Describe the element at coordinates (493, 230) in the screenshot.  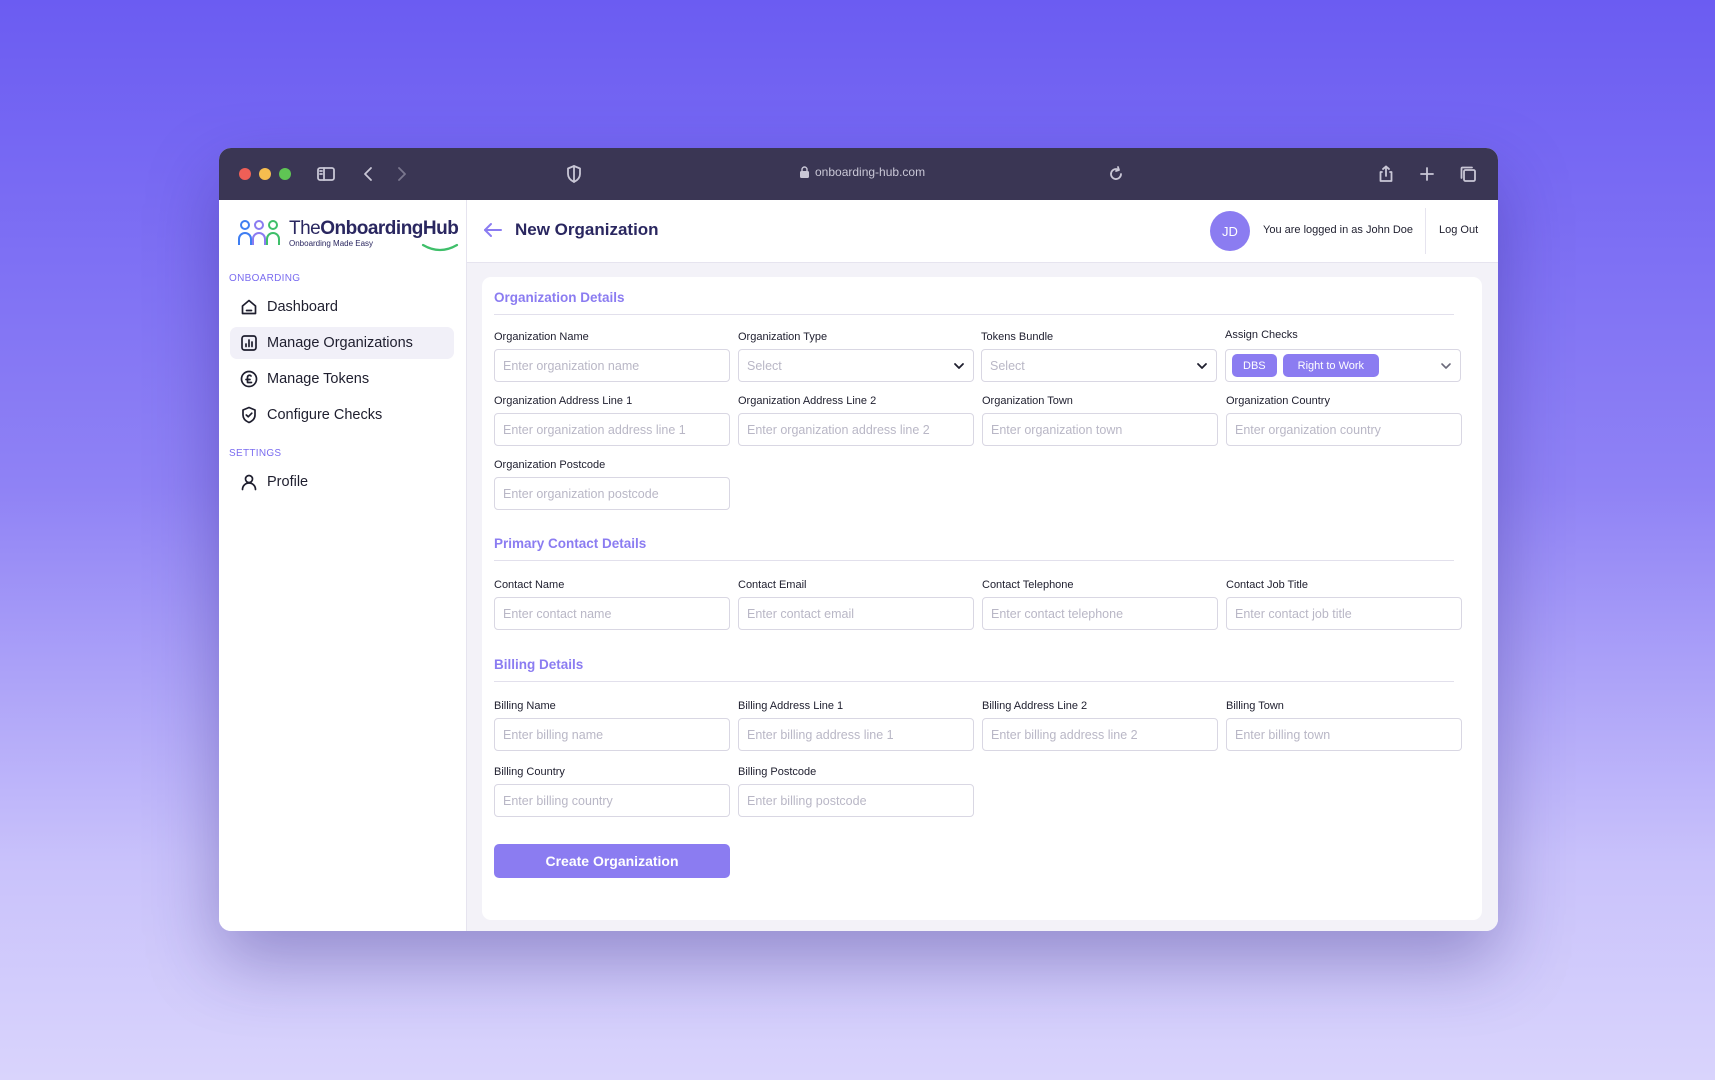
I see `back-arrow-icon` at that location.